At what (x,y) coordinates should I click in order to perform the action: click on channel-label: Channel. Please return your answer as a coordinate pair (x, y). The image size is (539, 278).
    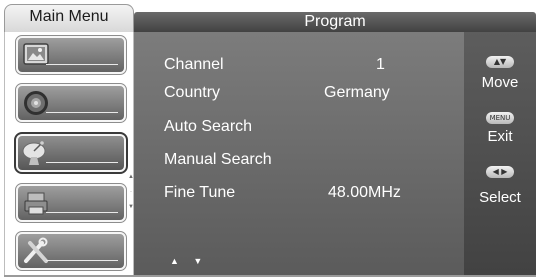
    Looking at the image, I should click on (194, 65).